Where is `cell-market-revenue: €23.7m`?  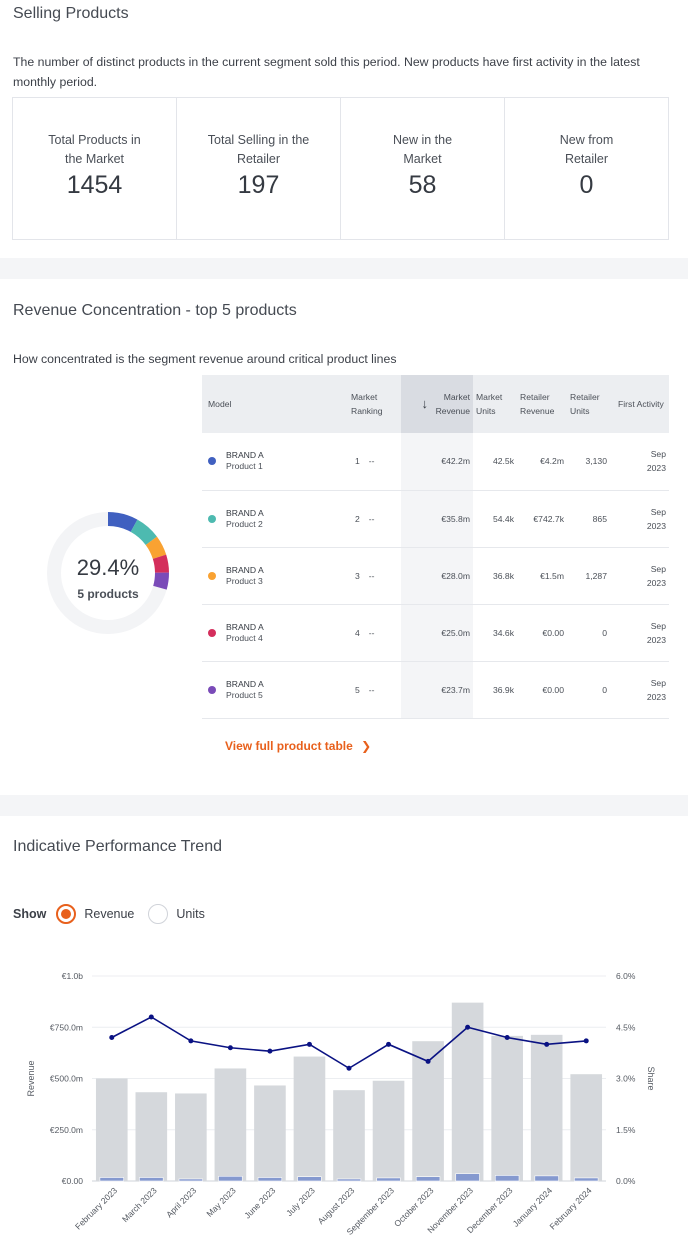 cell-market-revenue: €23.7m is located at coordinates (437, 690).